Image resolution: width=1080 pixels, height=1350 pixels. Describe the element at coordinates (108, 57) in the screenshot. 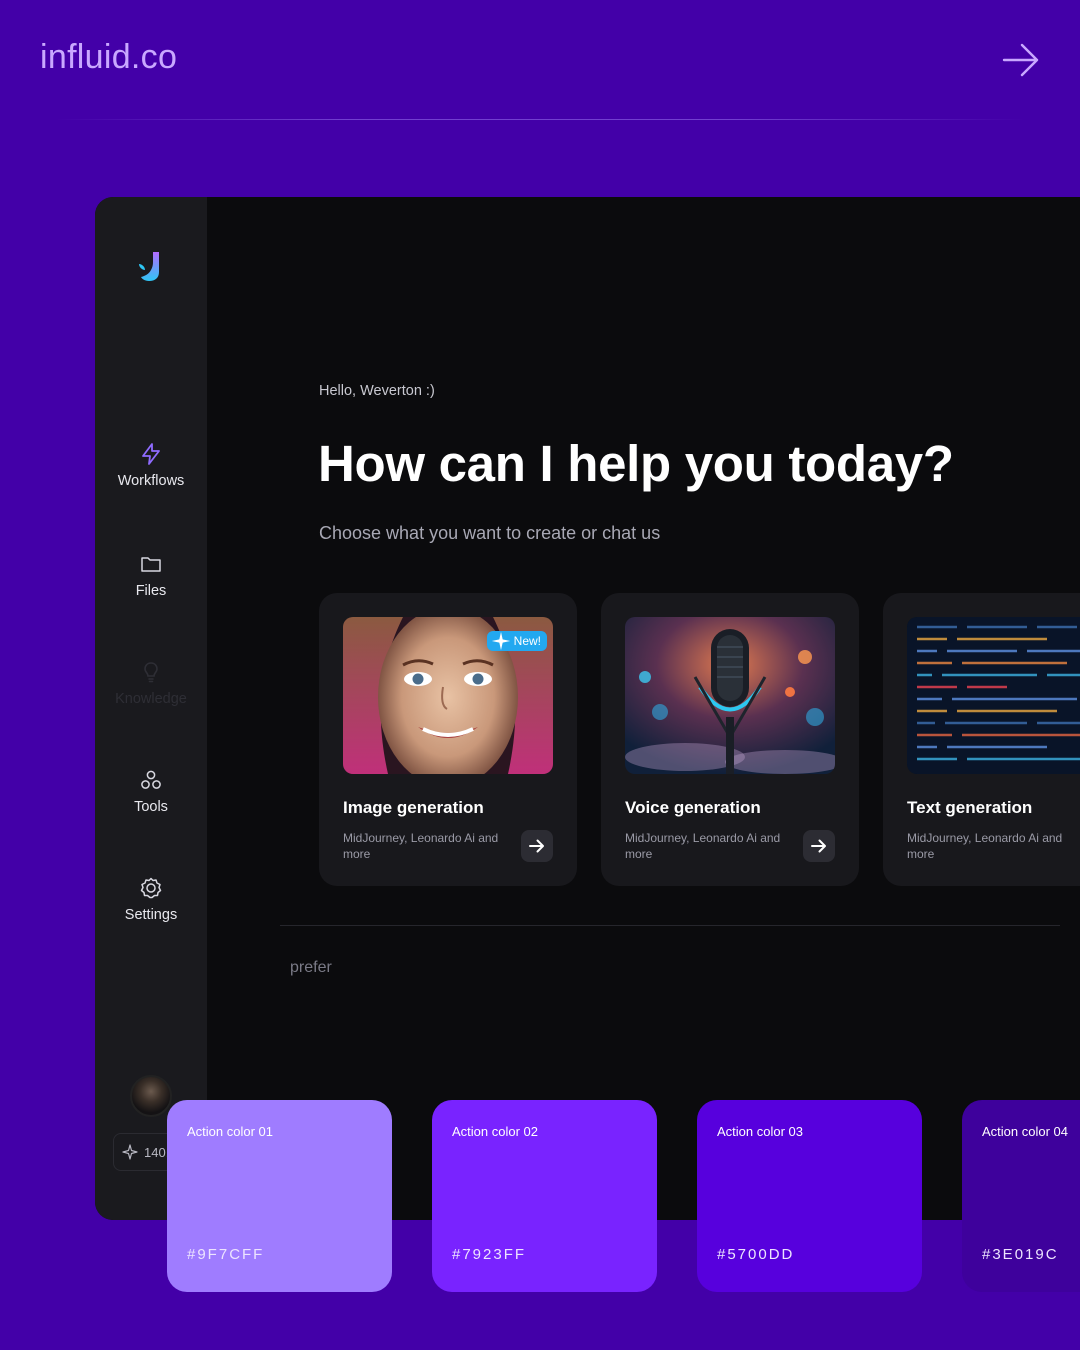

I see `brand-logo-text: influid.co` at that location.